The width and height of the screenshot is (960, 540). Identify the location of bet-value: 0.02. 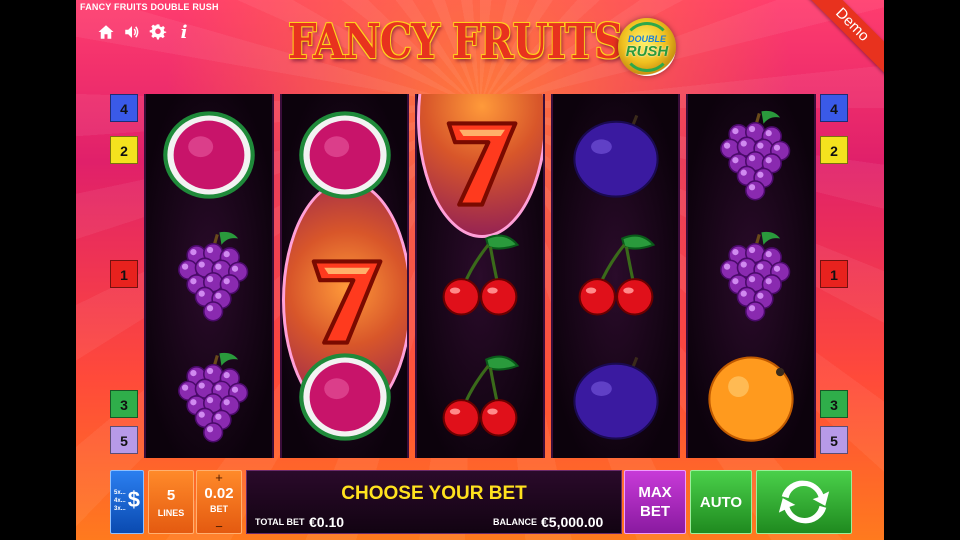
(219, 493).